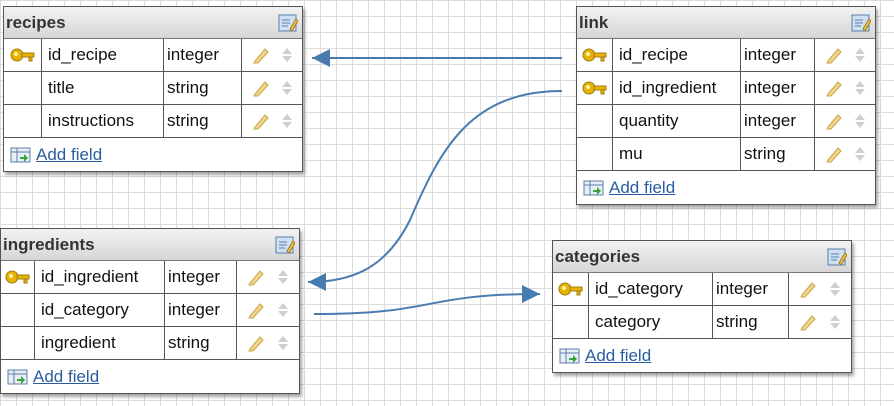 The height and width of the screenshot is (406, 894). I want to click on field-name: title, so click(103, 88).